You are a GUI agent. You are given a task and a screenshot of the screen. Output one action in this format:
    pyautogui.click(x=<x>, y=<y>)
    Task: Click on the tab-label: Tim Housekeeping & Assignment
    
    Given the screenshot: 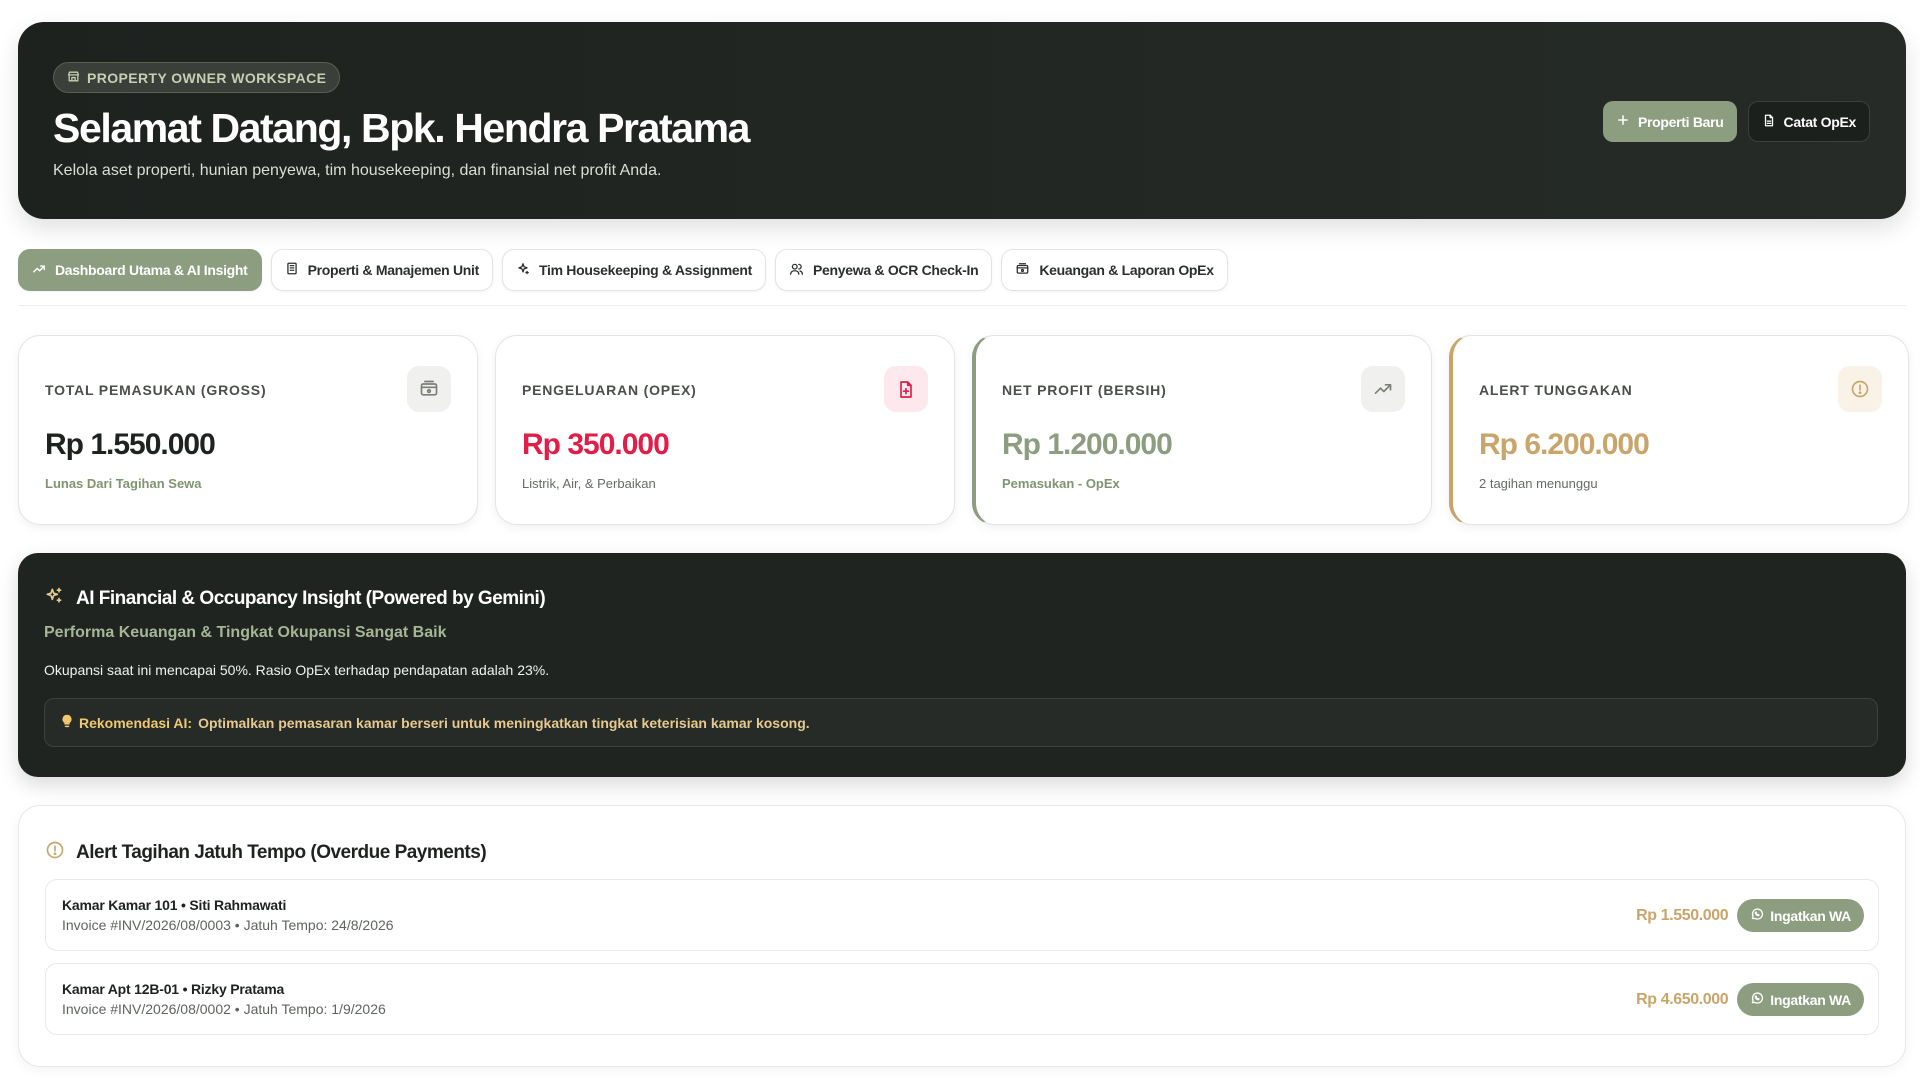 What is the action you would take?
    pyautogui.click(x=645, y=270)
    